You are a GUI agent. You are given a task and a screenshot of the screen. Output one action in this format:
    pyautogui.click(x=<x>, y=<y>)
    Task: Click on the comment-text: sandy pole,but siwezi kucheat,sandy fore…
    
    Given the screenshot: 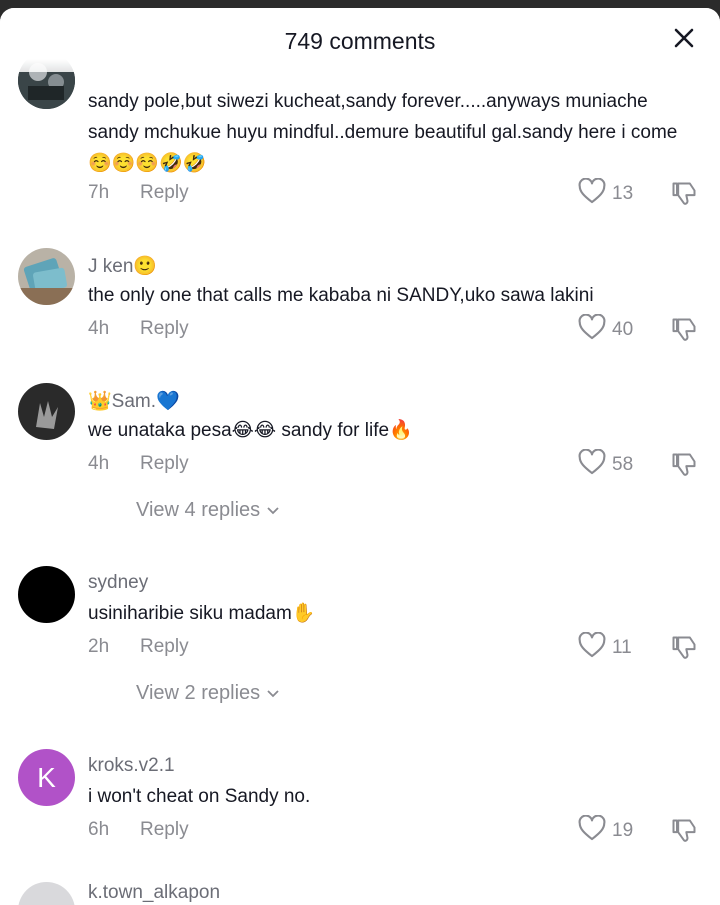 What is the action you would take?
    pyautogui.click(x=383, y=132)
    